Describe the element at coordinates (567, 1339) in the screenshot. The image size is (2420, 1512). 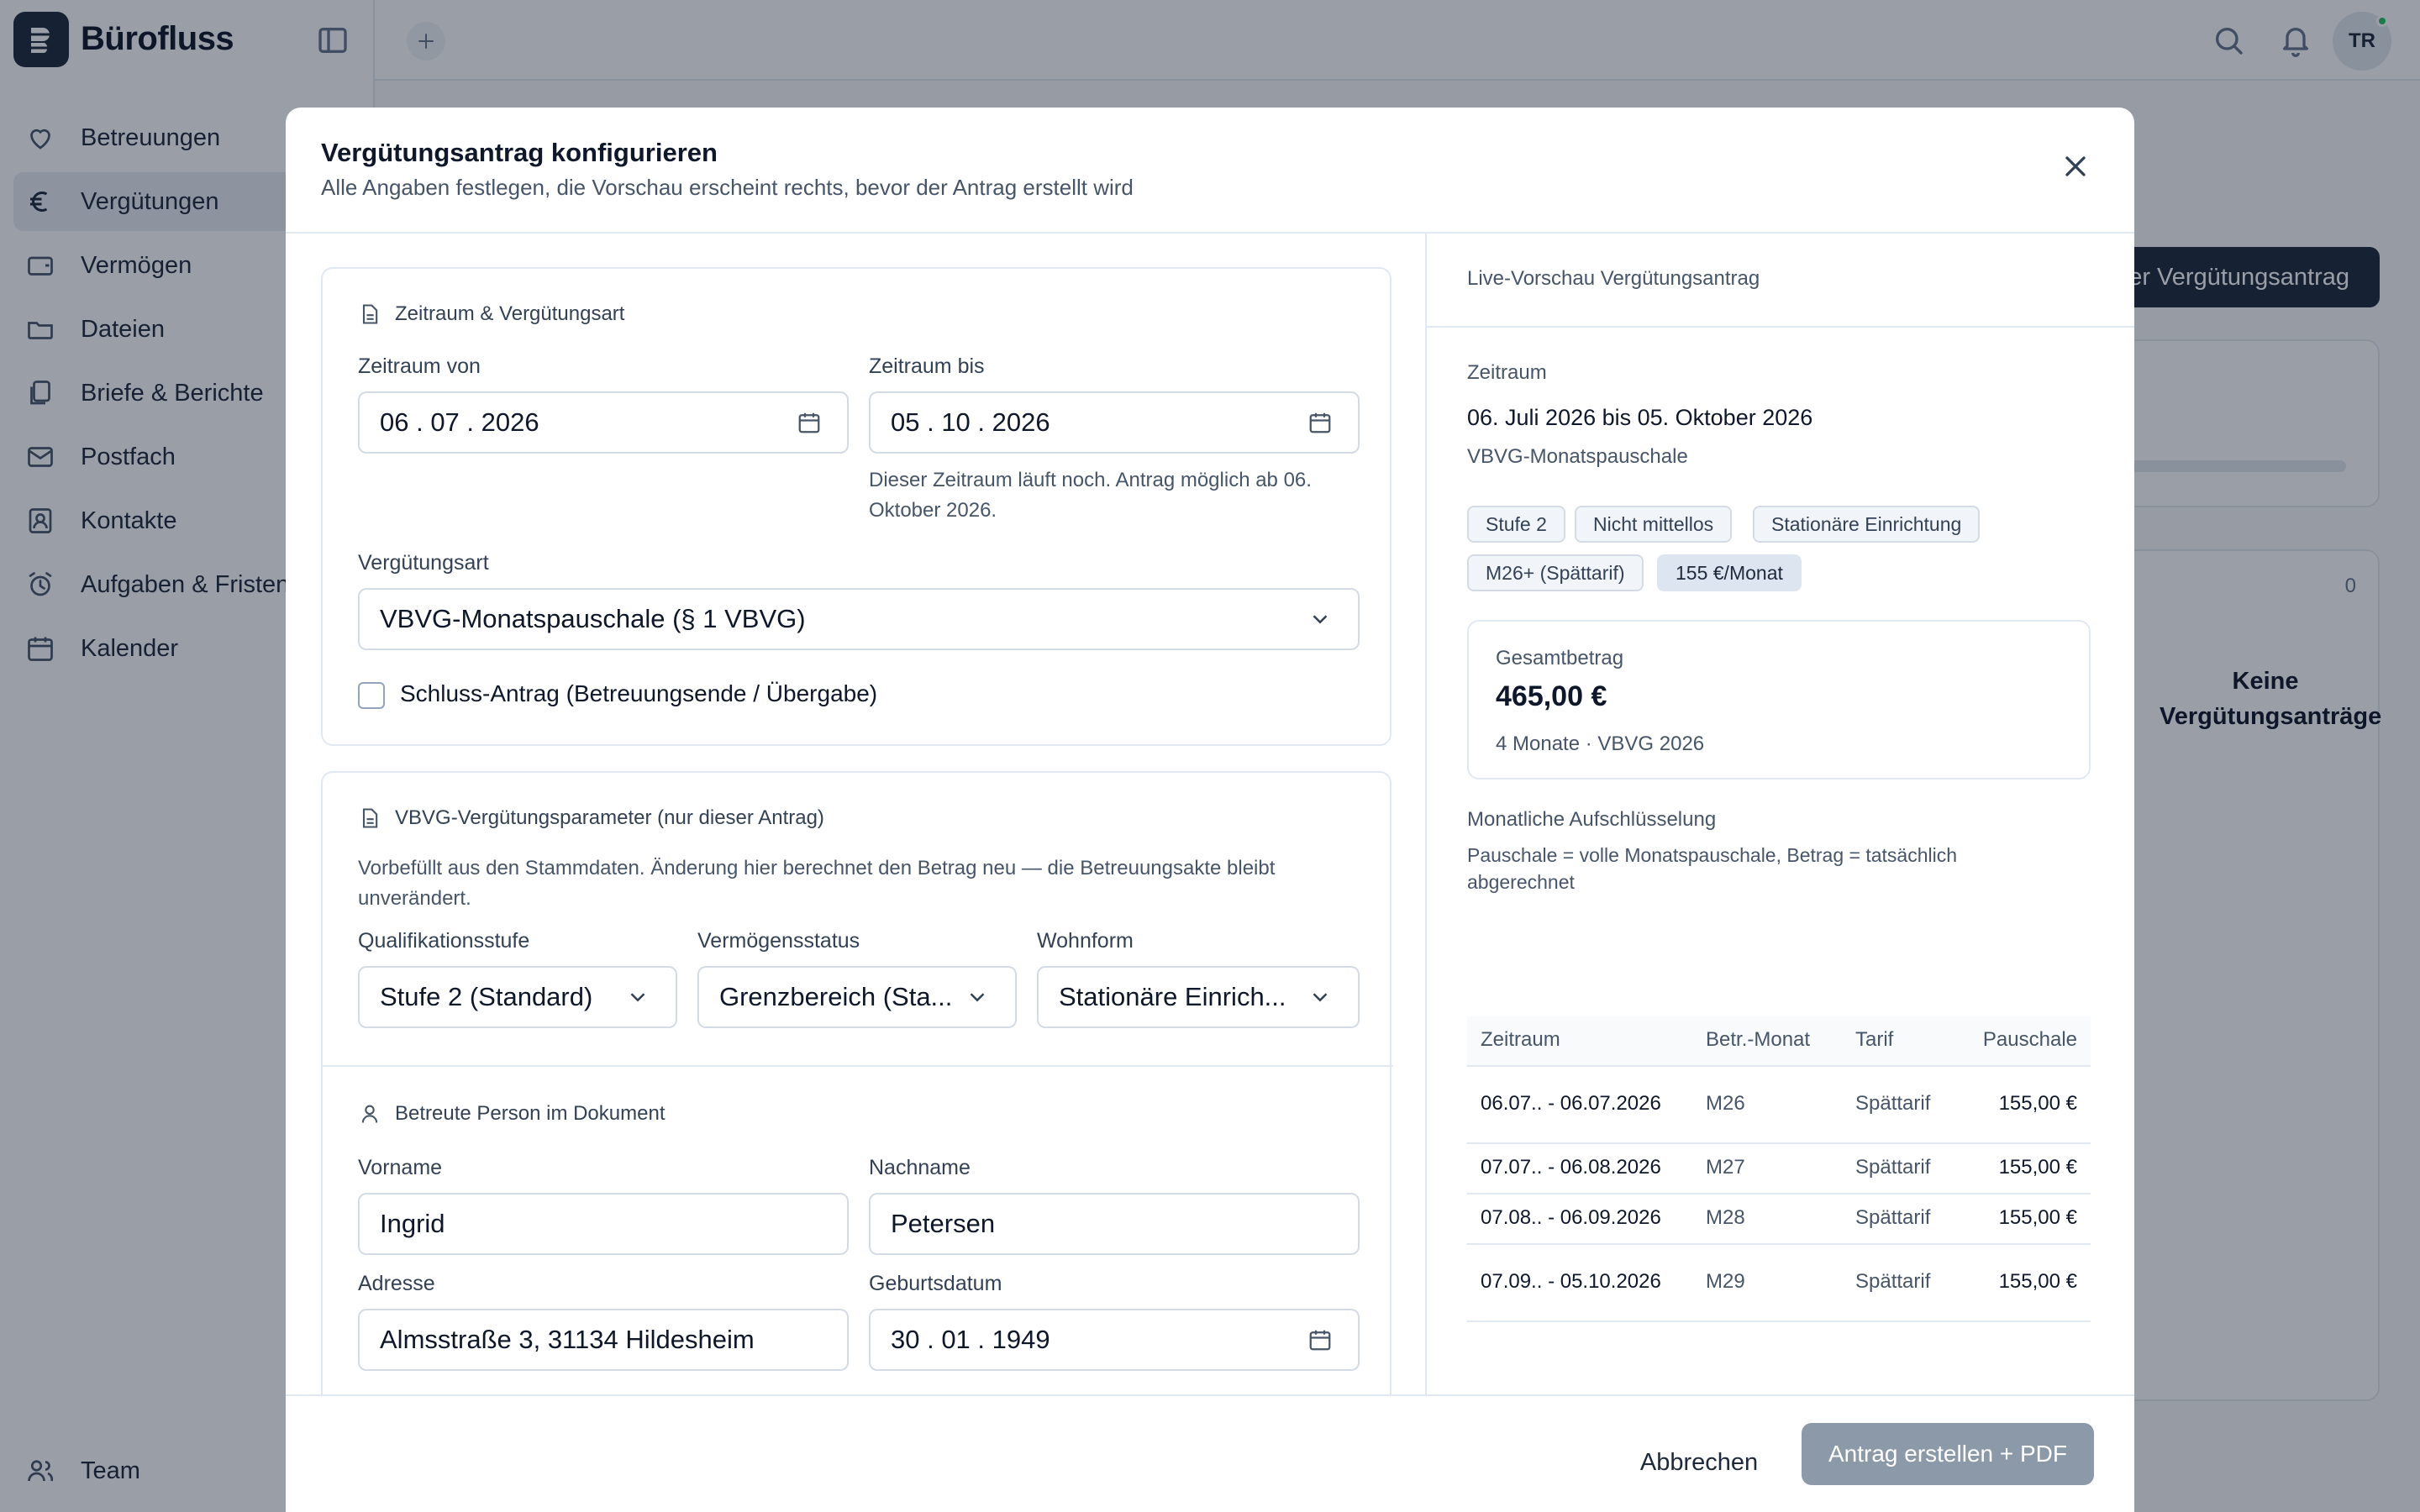
I see `address-value: Almsstraße 3, 31134 Hildesheim` at that location.